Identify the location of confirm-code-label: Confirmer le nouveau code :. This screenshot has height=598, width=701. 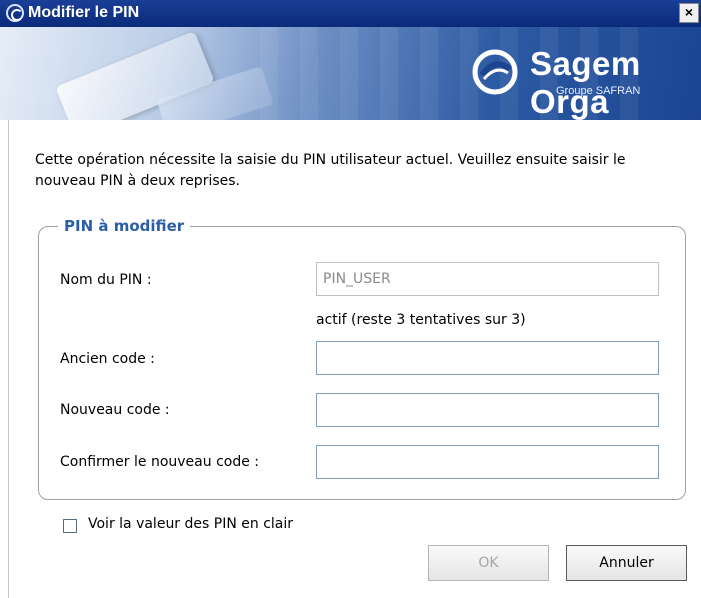
(159, 462).